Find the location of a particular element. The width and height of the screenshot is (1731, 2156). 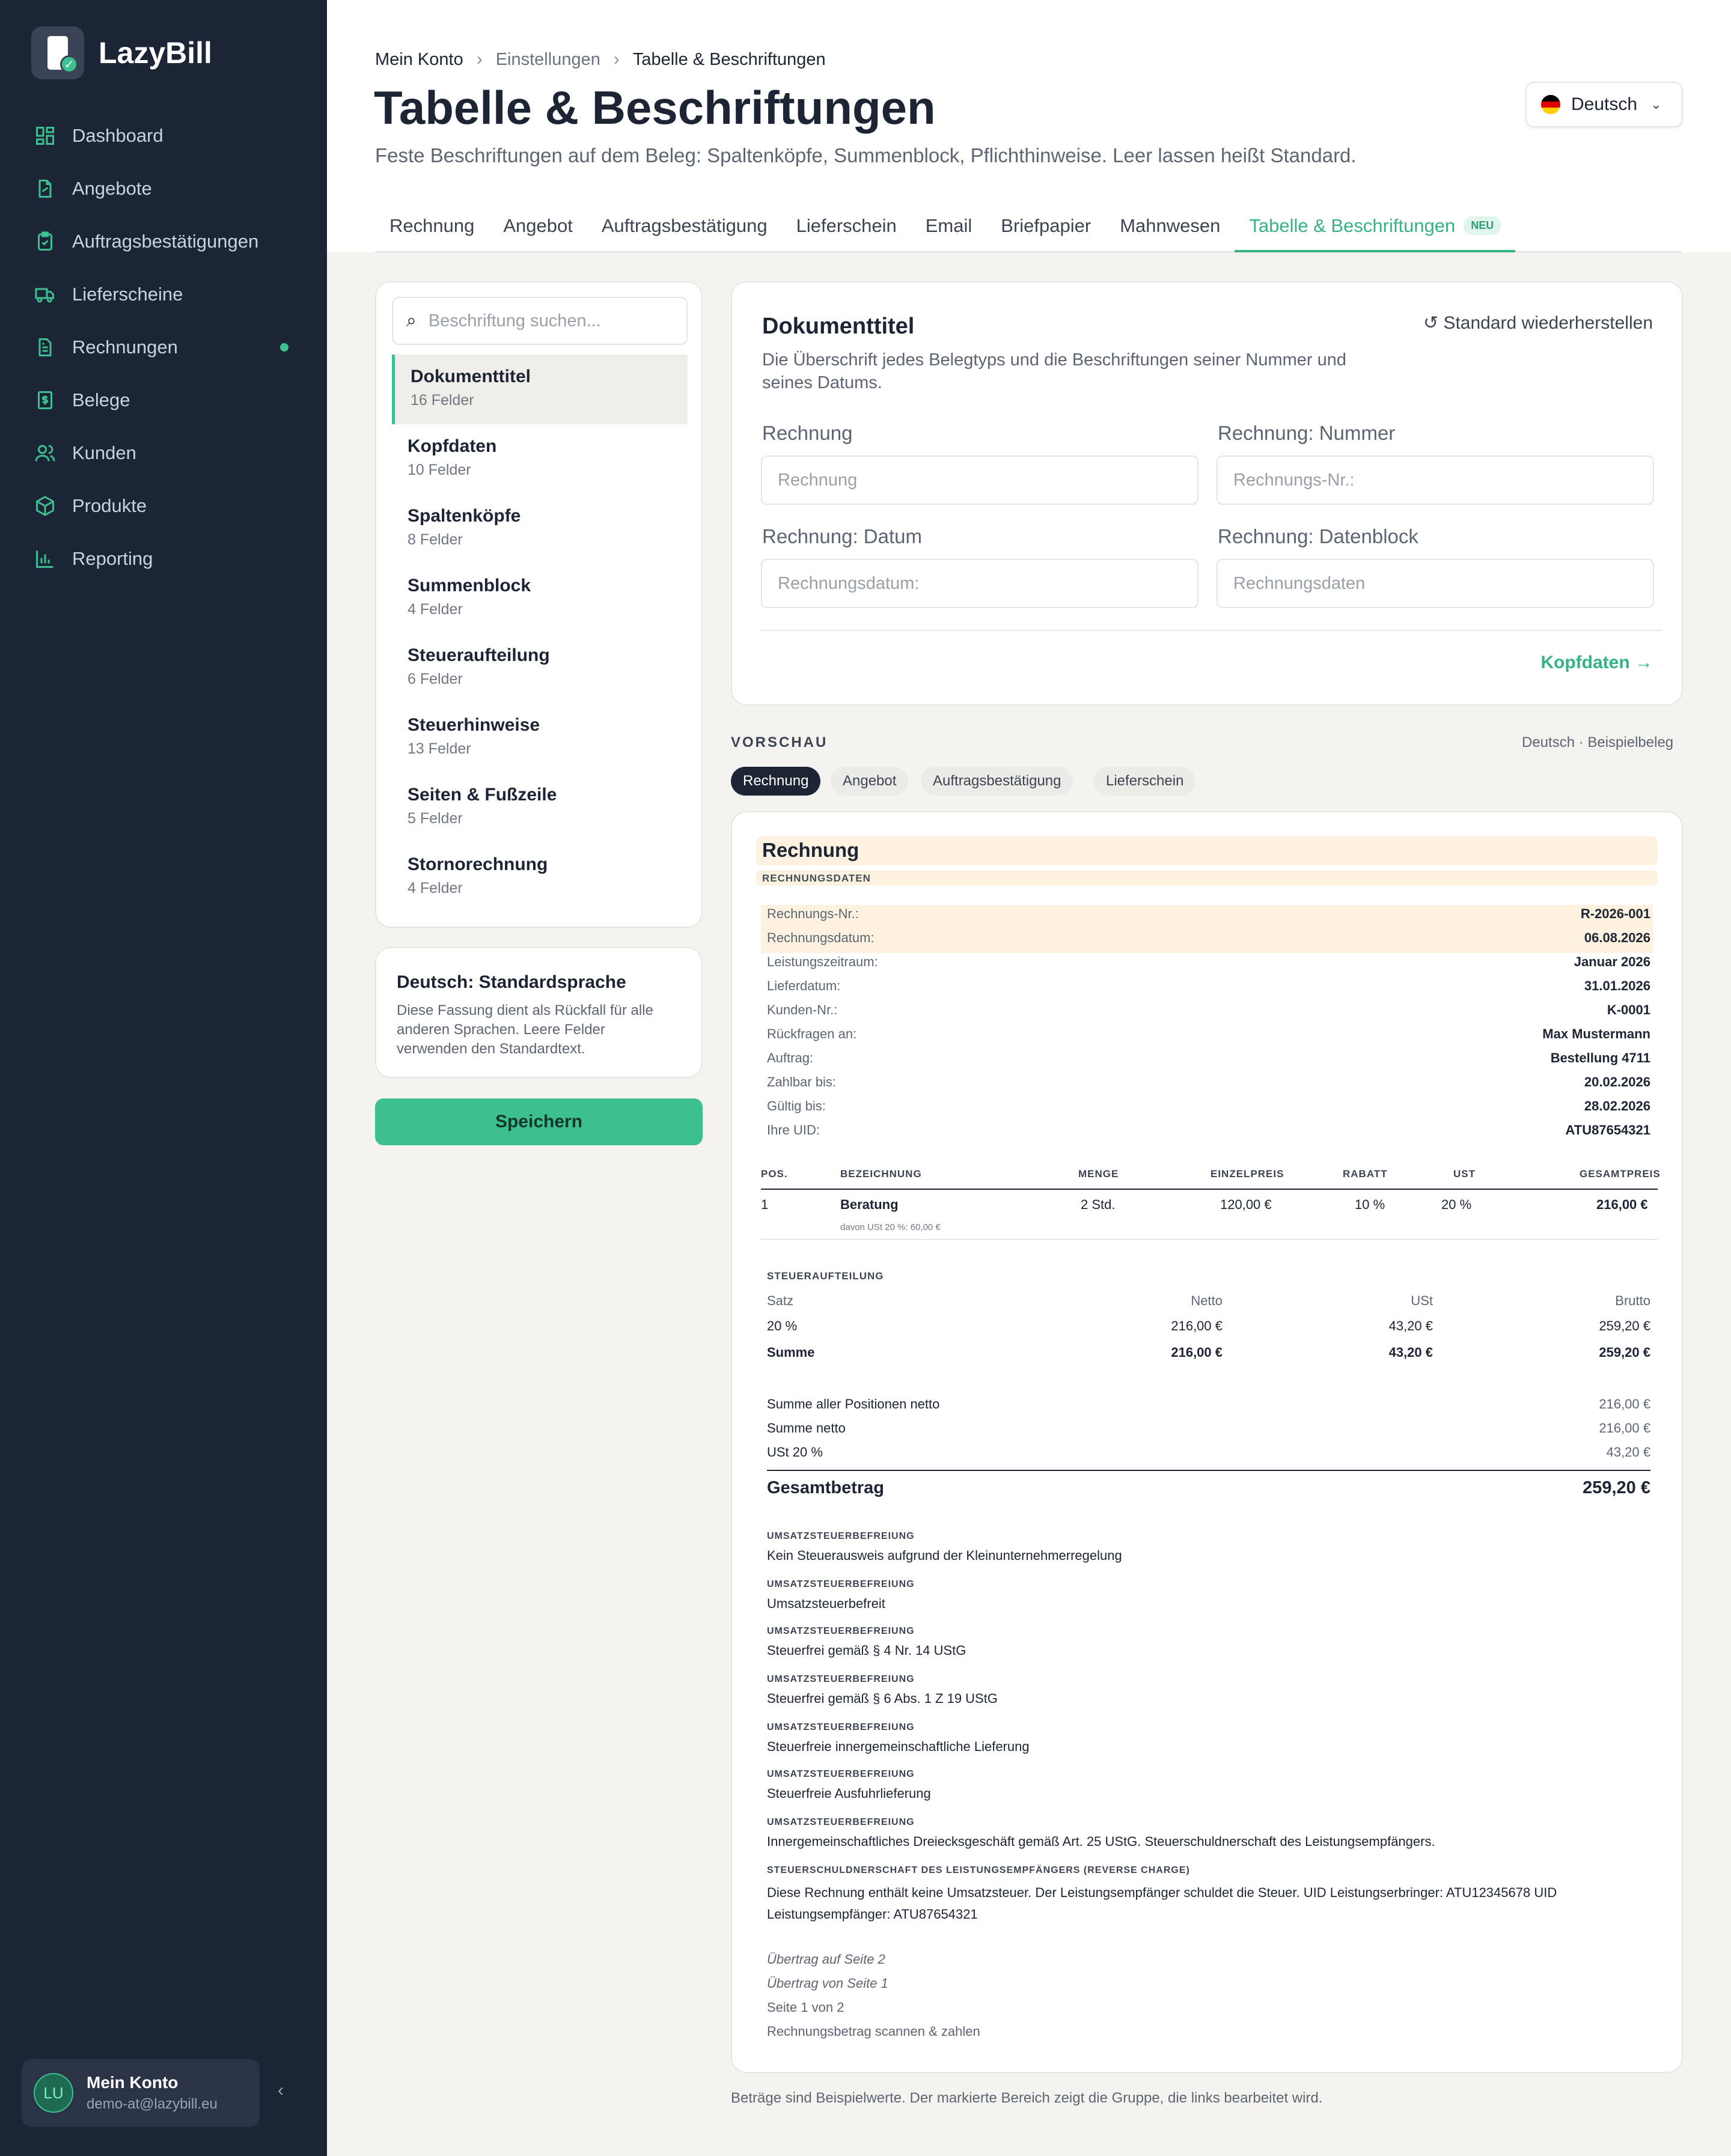

account-menu: LU Mein Konto demo-at@lazybill.eu is located at coordinates (141, 2093).